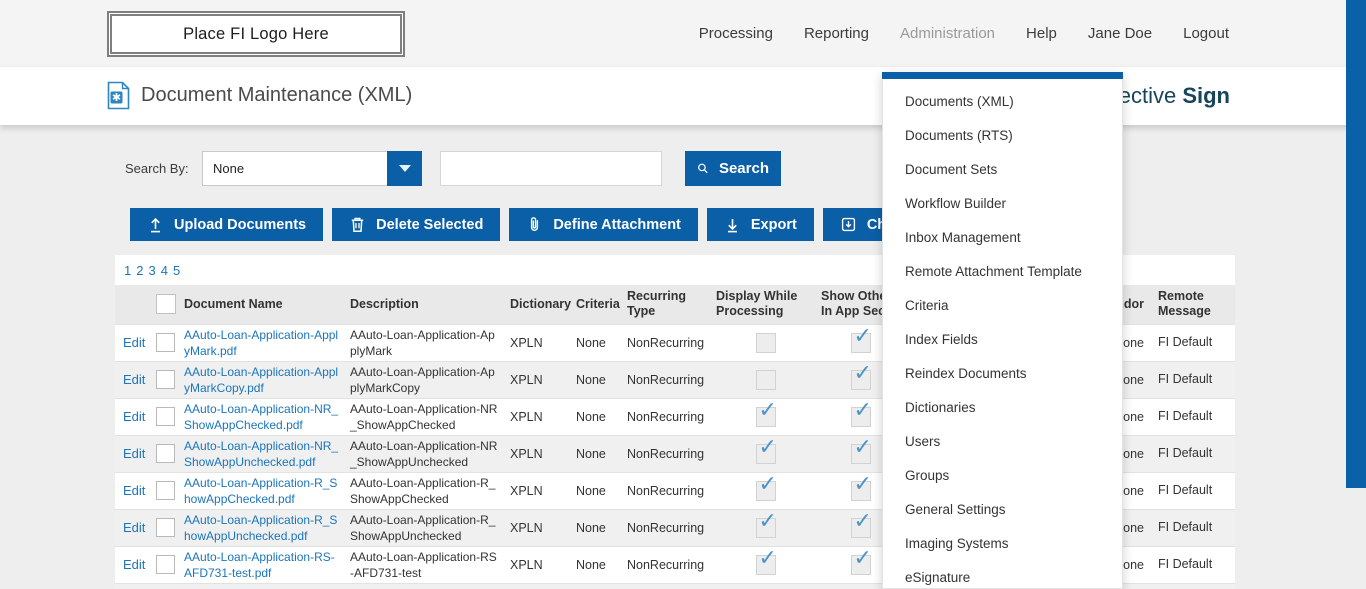 Image resolution: width=1366 pixels, height=589 pixels. I want to click on nav-administration: Administration, so click(947, 33).